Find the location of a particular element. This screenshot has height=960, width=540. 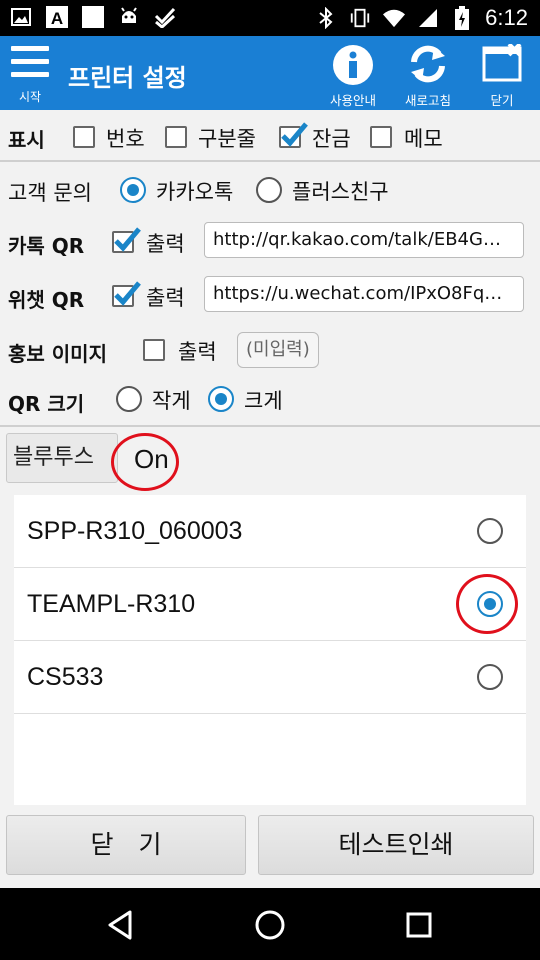

balance-checkbox is located at coordinates (293, 135).